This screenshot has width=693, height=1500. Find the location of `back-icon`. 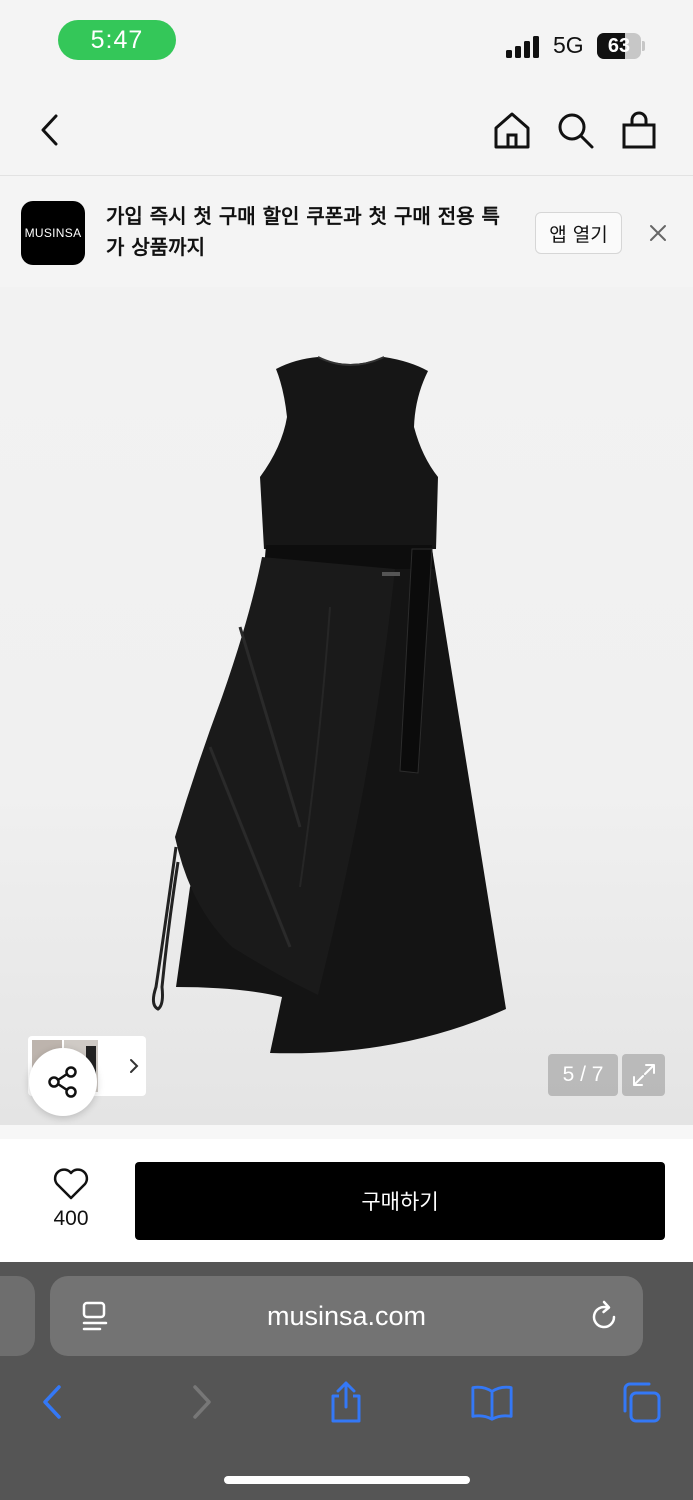

back-icon is located at coordinates (49, 130).